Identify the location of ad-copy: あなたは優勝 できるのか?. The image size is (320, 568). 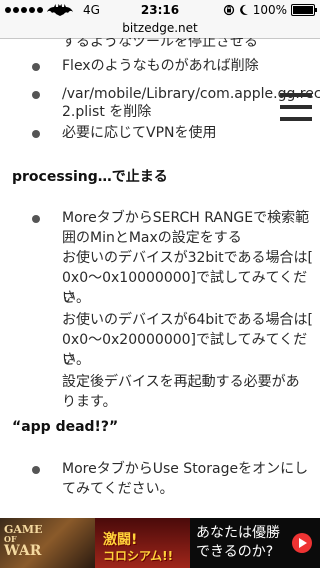
(255, 543).